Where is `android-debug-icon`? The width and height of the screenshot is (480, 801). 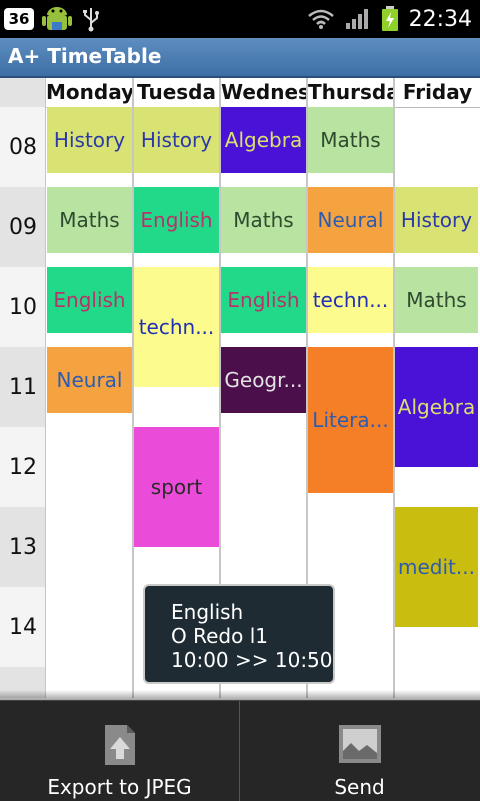
android-debug-icon is located at coordinates (57, 18).